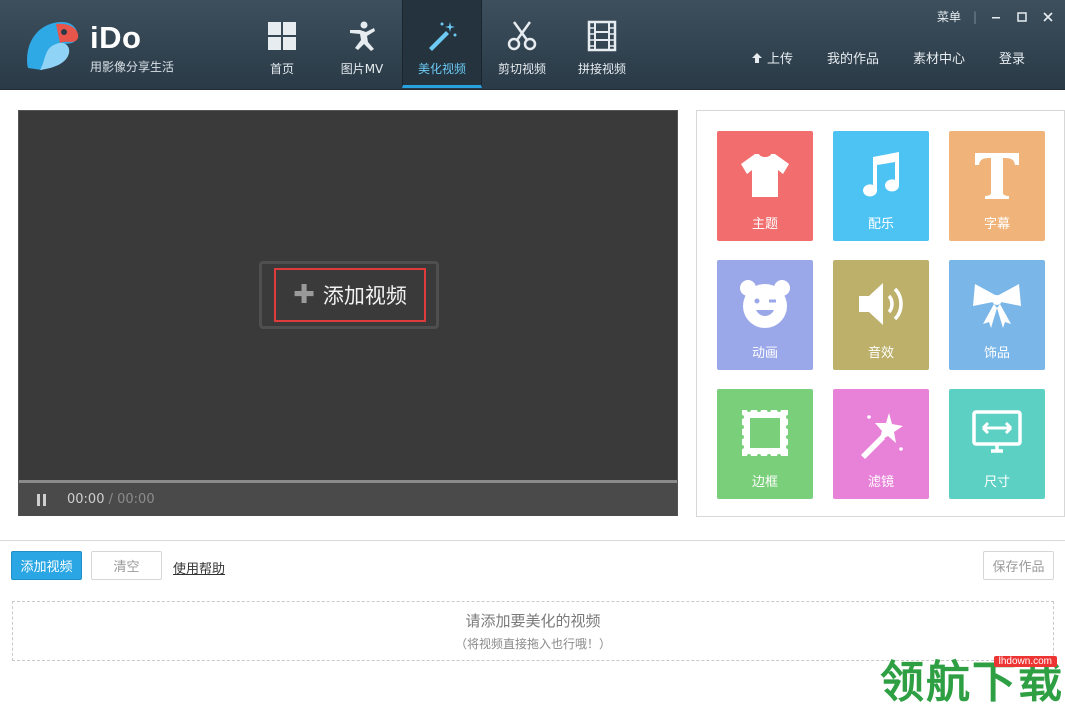 This screenshot has width=1065, height=711. I want to click on watermark-url: lhdown.com, so click(1025, 661).